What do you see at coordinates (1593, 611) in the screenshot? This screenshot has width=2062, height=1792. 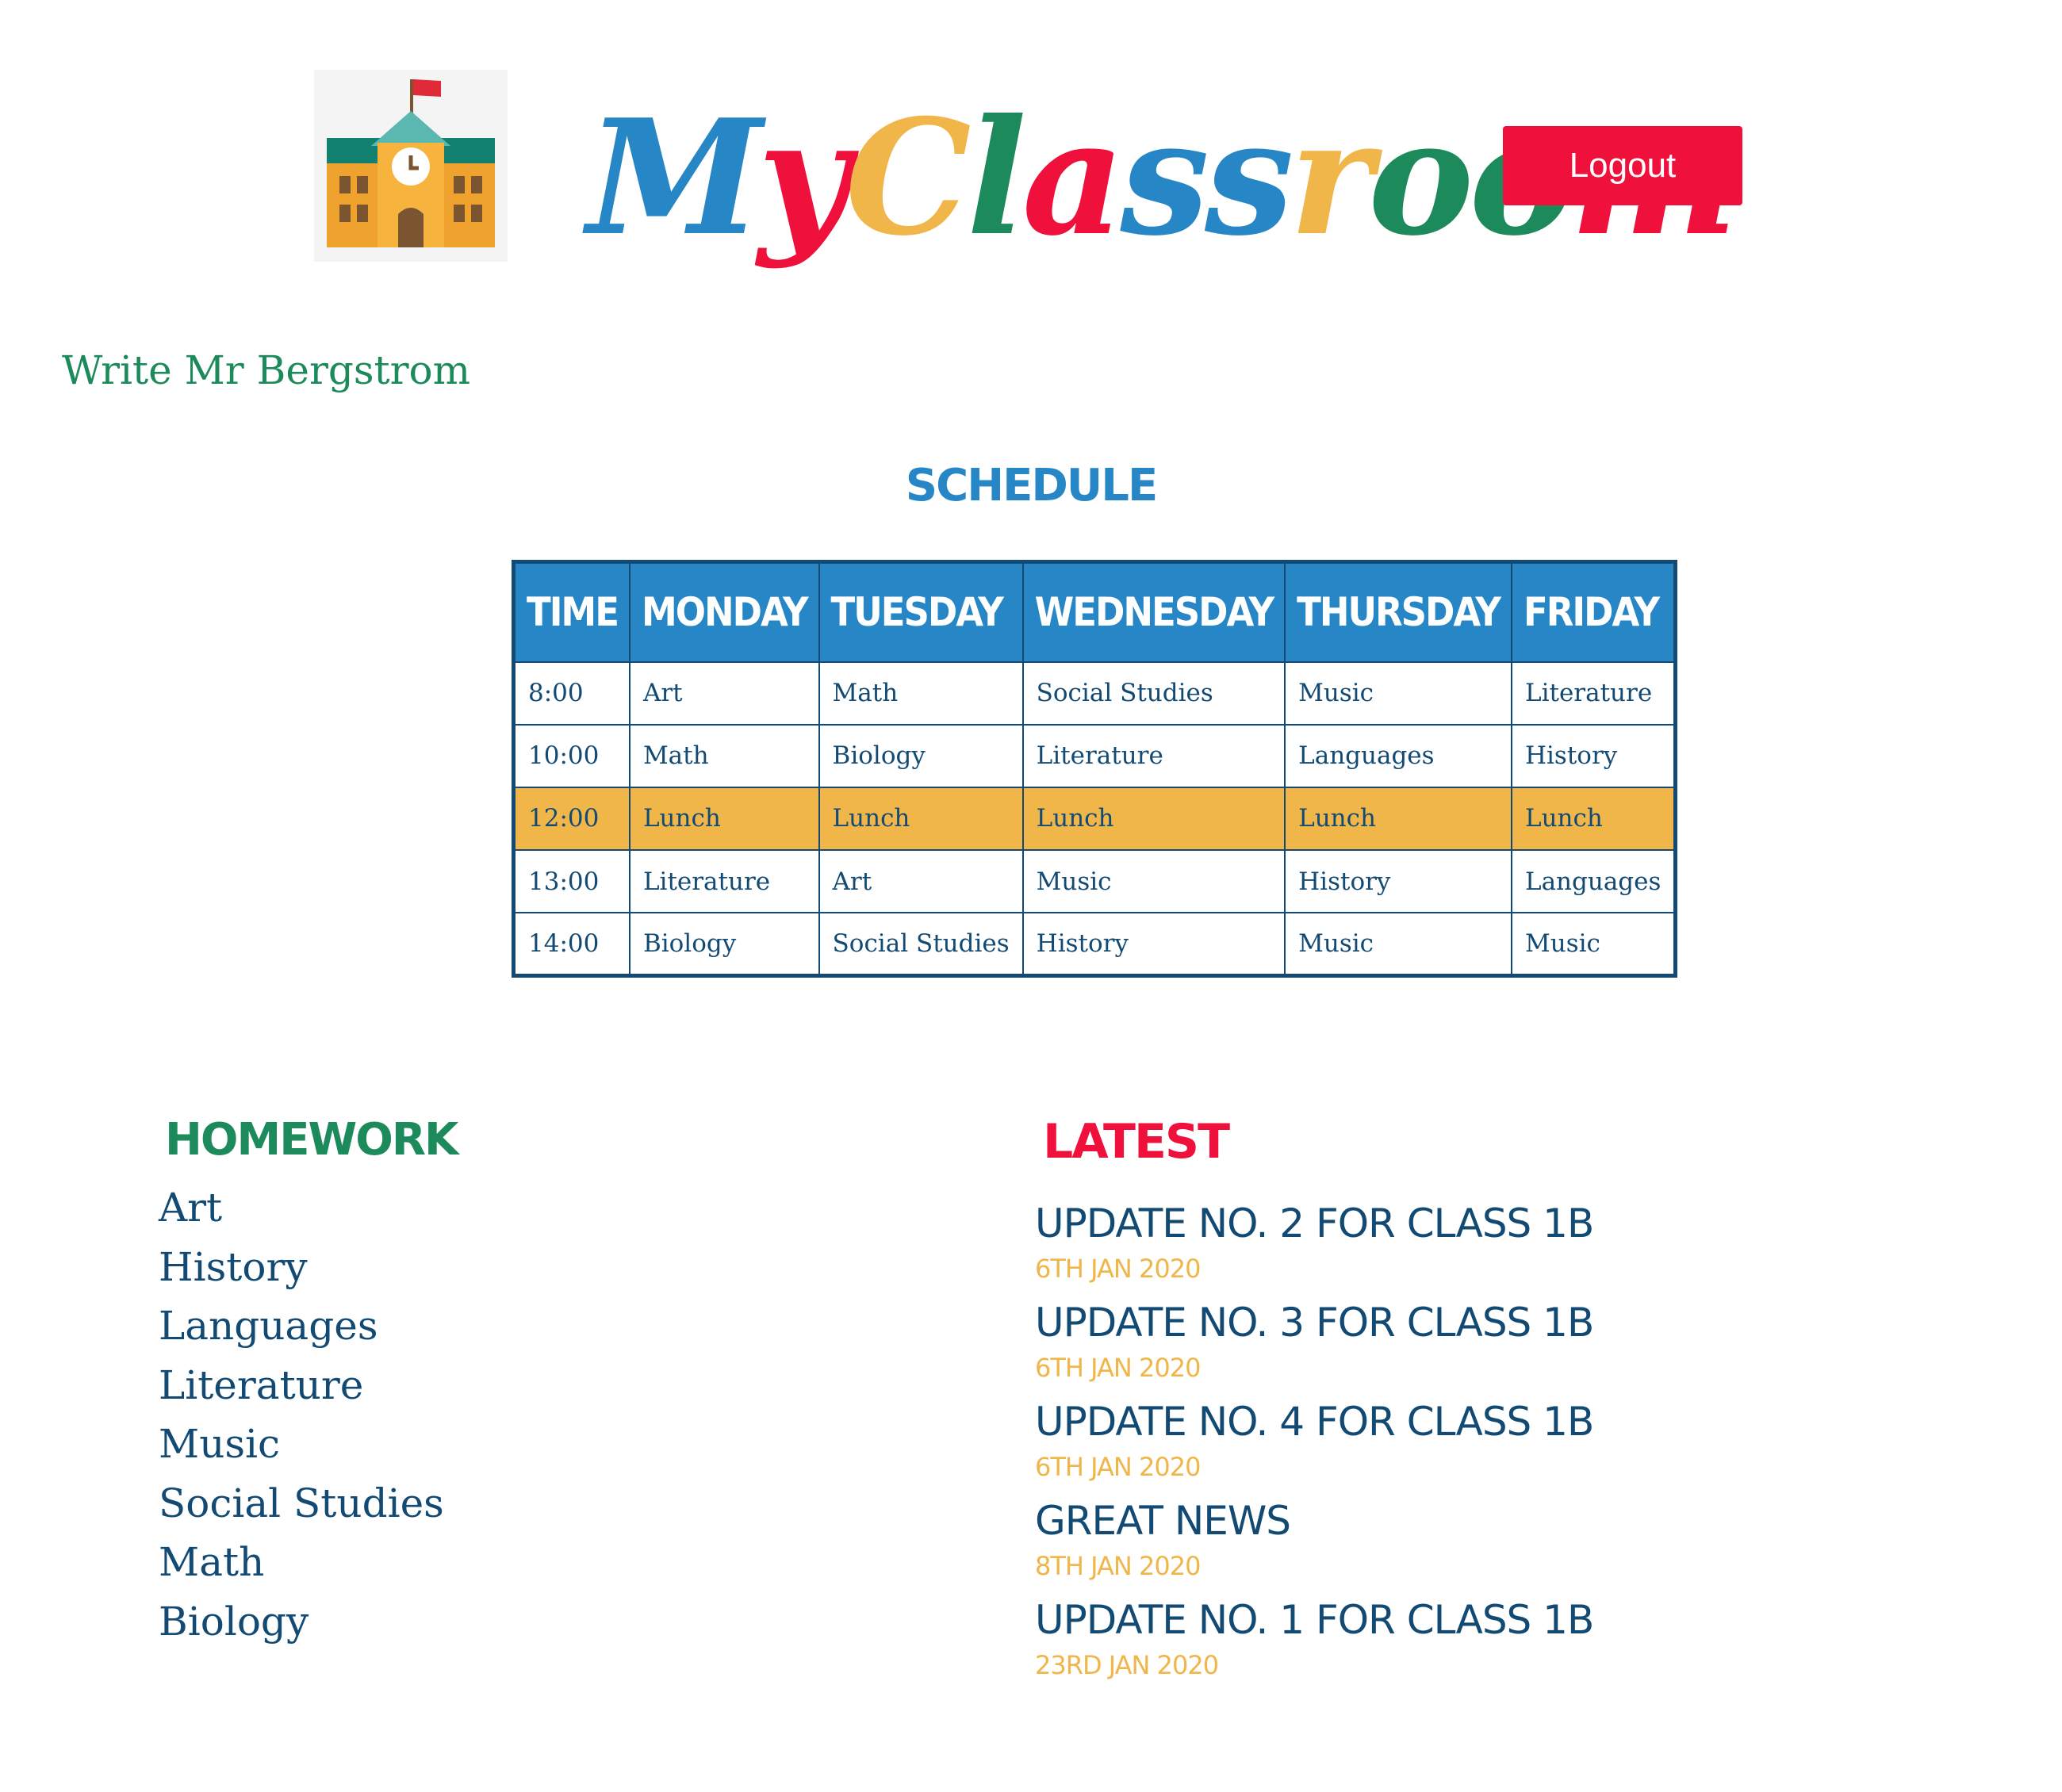 I see `schedule-header-friday: FRIDAY` at bounding box center [1593, 611].